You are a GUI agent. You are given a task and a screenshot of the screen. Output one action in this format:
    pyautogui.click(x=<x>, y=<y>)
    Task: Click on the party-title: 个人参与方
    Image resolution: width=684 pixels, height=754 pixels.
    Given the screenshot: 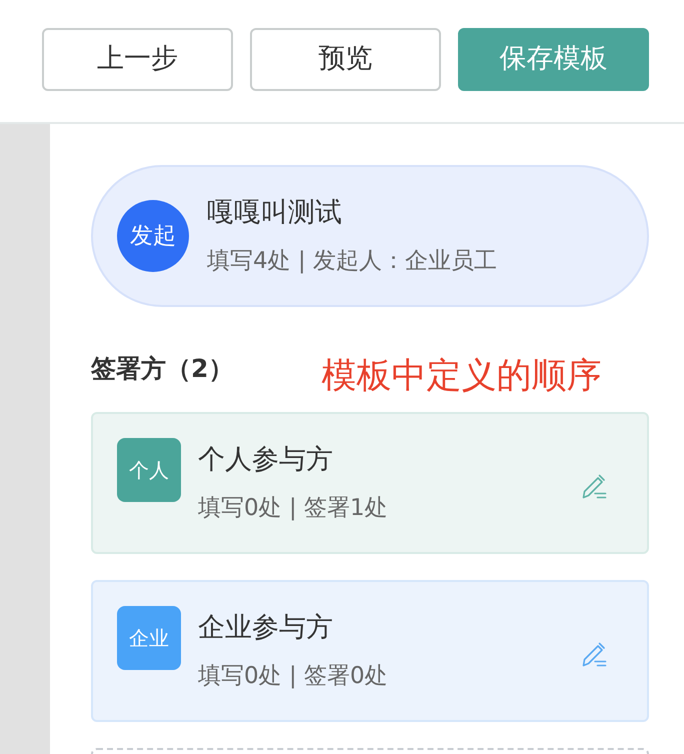 What is the action you would take?
    pyautogui.click(x=266, y=460)
    